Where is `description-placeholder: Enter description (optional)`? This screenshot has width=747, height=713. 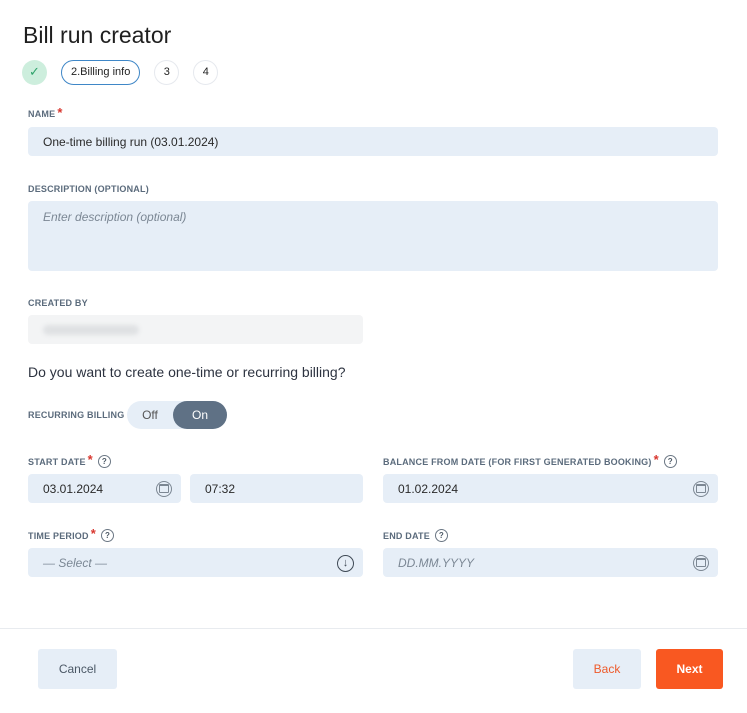
description-placeholder: Enter description (optional) is located at coordinates (115, 217).